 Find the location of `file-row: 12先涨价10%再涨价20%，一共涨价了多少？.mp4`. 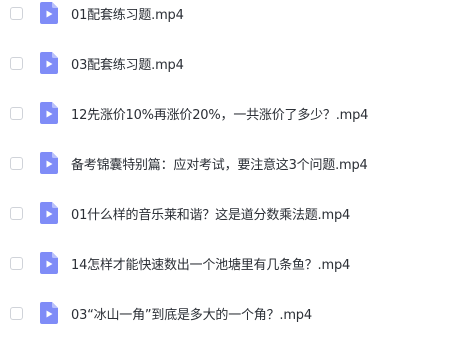

file-row: 12先涨价10%再涨价20%，一共涨价了多少？.mp4 is located at coordinates (228, 113).